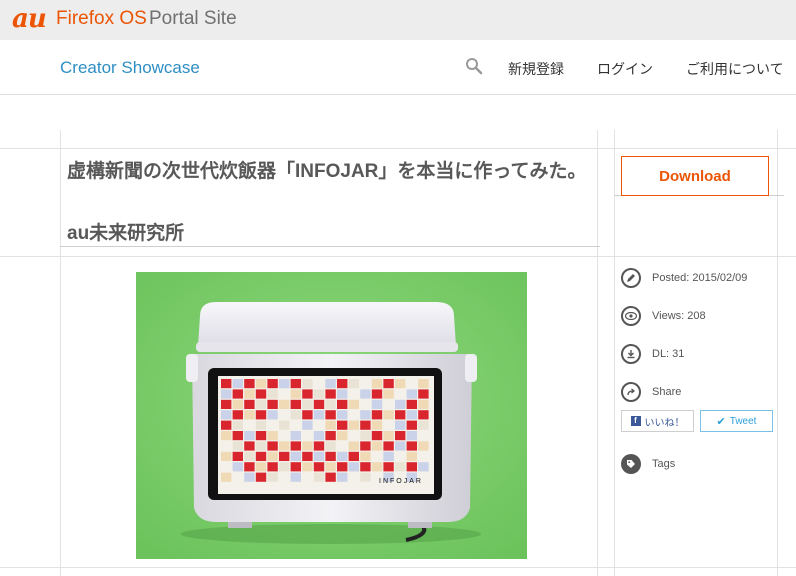  I want to click on register-link: 新規登録, so click(536, 69).